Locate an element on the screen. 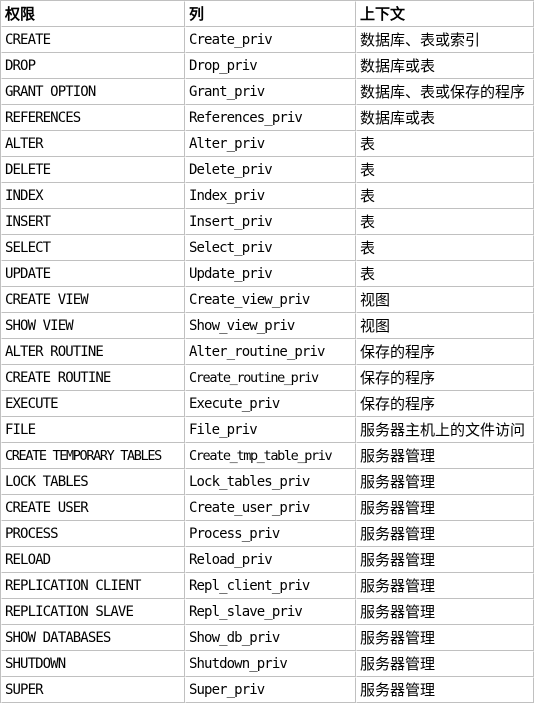 The width and height of the screenshot is (546, 703). cell-privilege: PROCESS is located at coordinates (93, 534).